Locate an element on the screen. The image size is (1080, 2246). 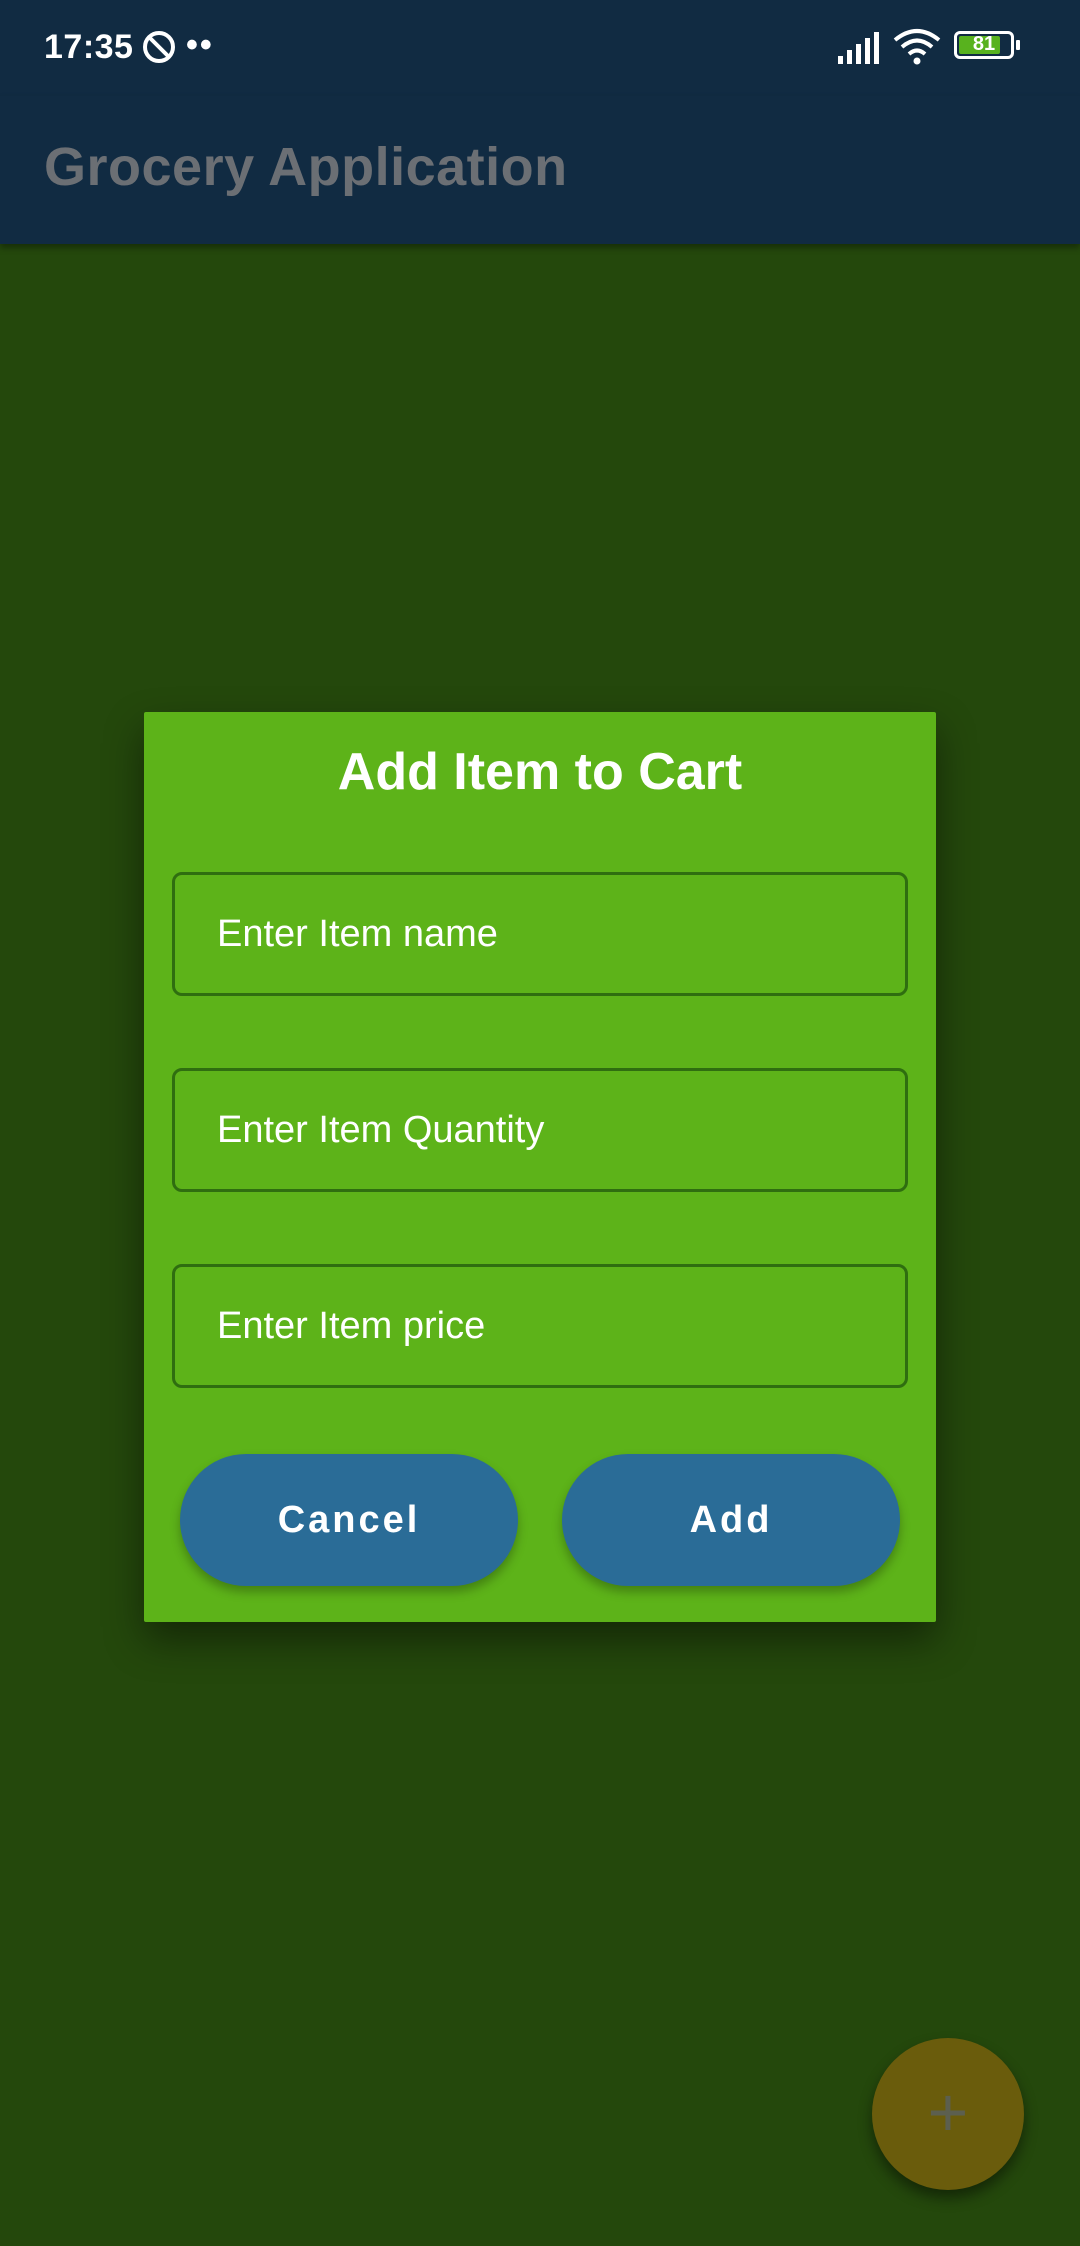
app-bar: Grocery Application is located at coordinates (540, 170).